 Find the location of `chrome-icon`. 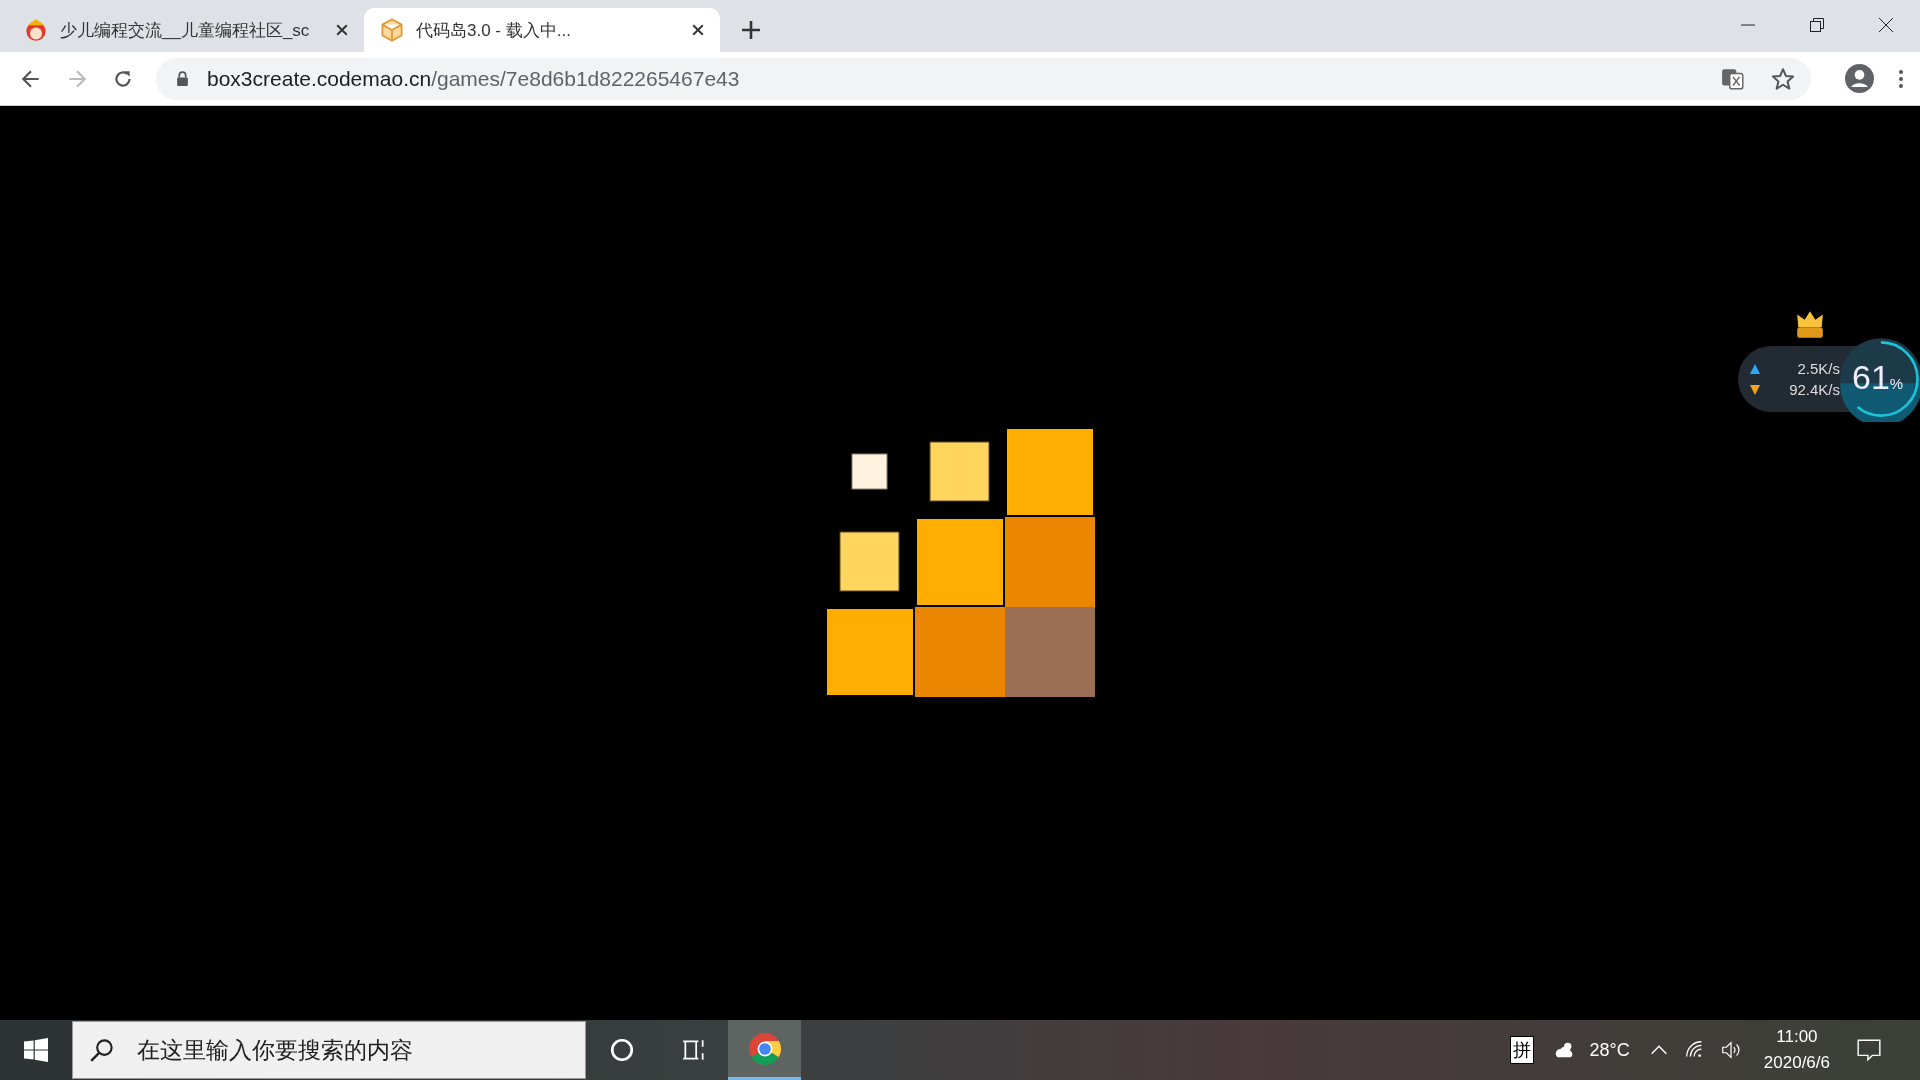

chrome-icon is located at coordinates (764, 1048).